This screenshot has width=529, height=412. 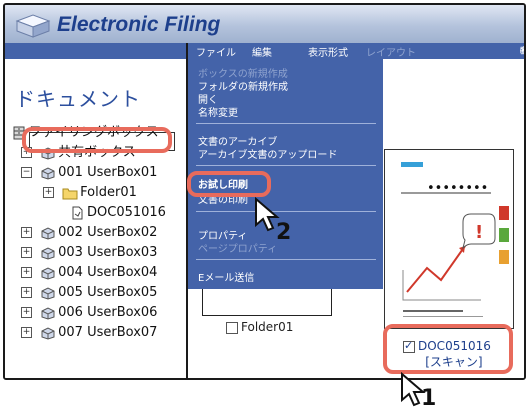 What do you see at coordinates (356, 51) in the screenshot?
I see `menu-bar: ファイル 編集 表示形式 レイアウト ▣ ▤ ⎙ ✂` at bounding box center [356, 51].